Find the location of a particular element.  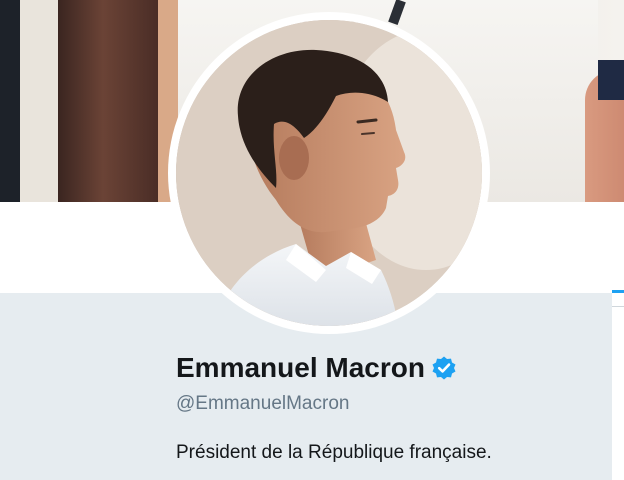

verified-badge-icon is located at coordinates (444, 368).